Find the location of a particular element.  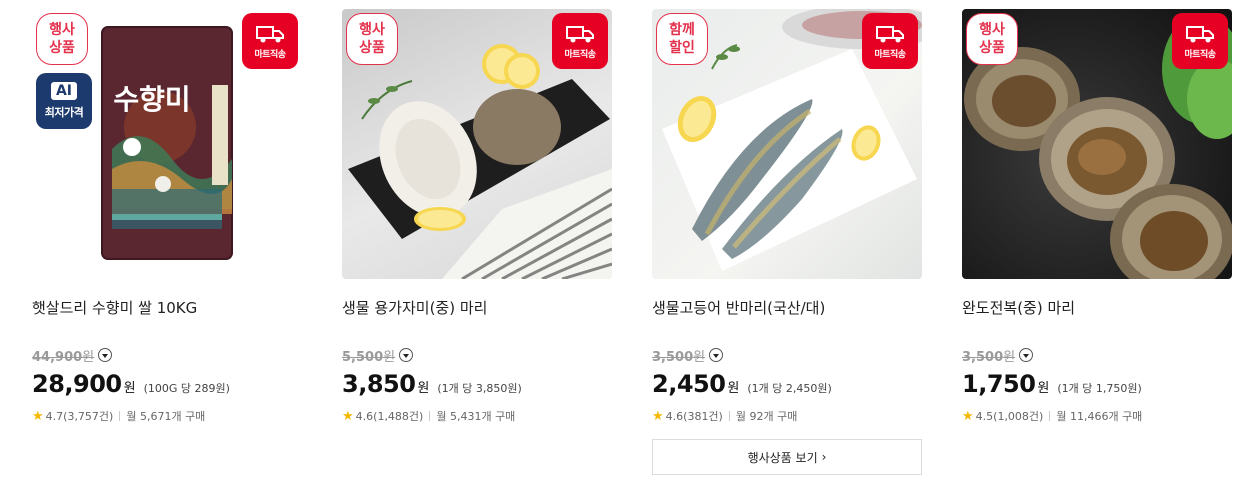

original-price: 44,900원 is located at coordinates (63, 357).